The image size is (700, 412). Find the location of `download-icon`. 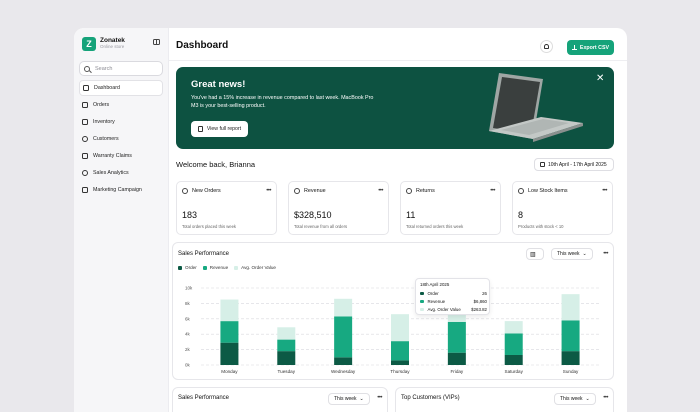

download-icon is located at coordinates (574, 47).